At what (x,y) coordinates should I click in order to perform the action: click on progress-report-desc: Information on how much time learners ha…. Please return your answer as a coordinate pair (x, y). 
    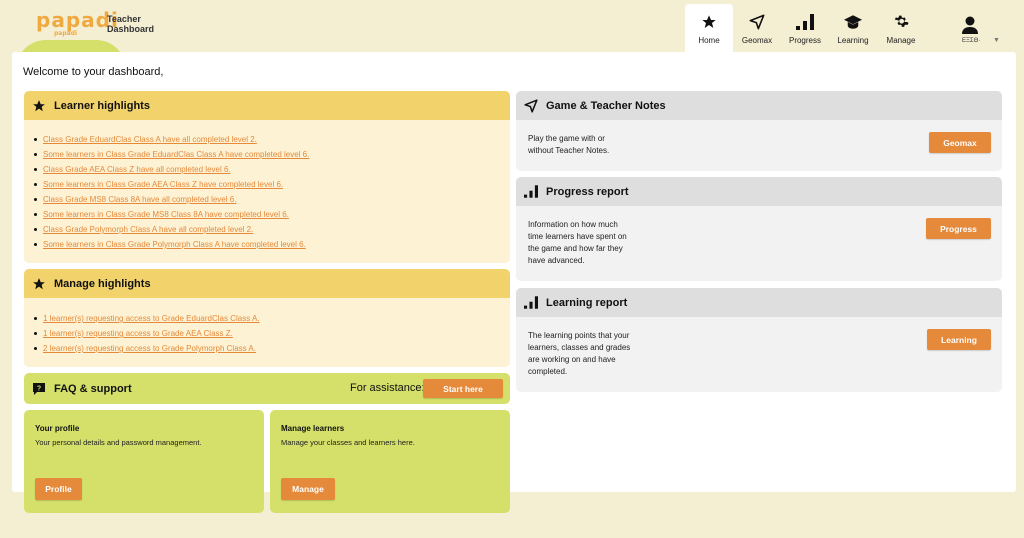
    Looking at the image, I should click on (577, 242).